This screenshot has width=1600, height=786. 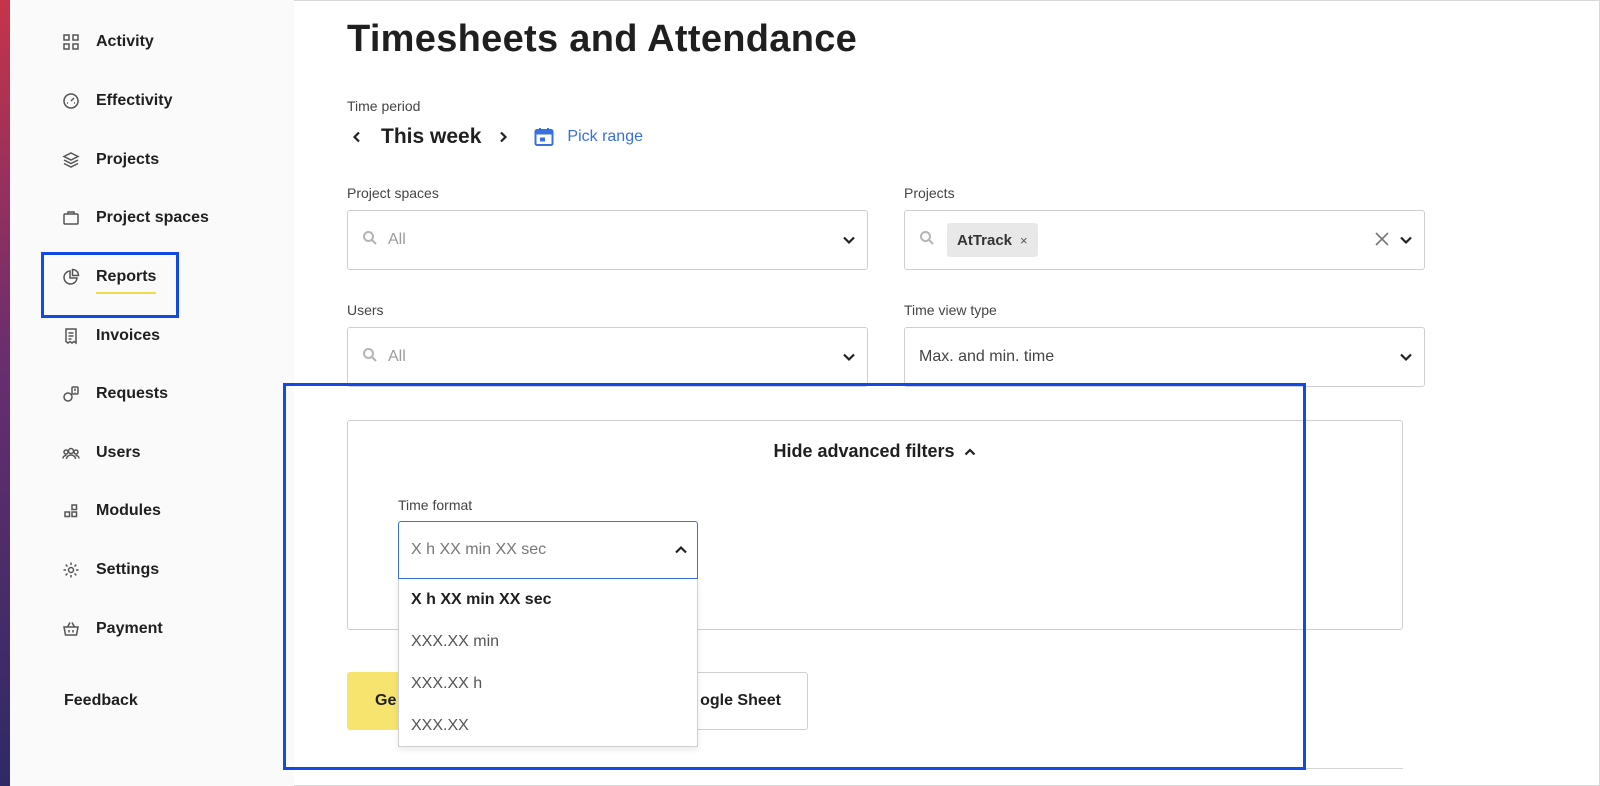 What do you see at coordinates (128, 510) in the screenshot?
I see `sidebar-item-label: Modules` at bounding box center [128, 510].